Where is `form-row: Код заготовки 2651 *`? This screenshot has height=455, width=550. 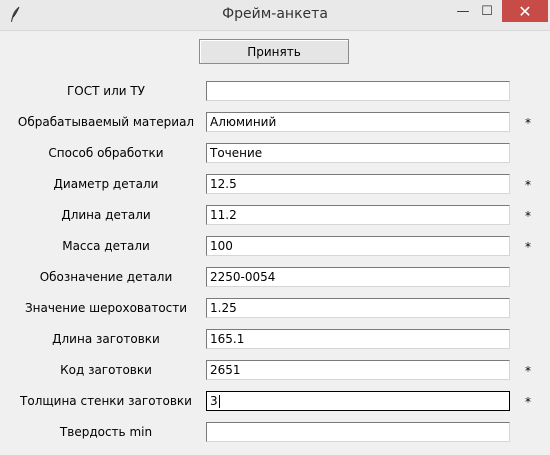
form-row: Код заготовки 2651 * is located at coordinates (275, 371).